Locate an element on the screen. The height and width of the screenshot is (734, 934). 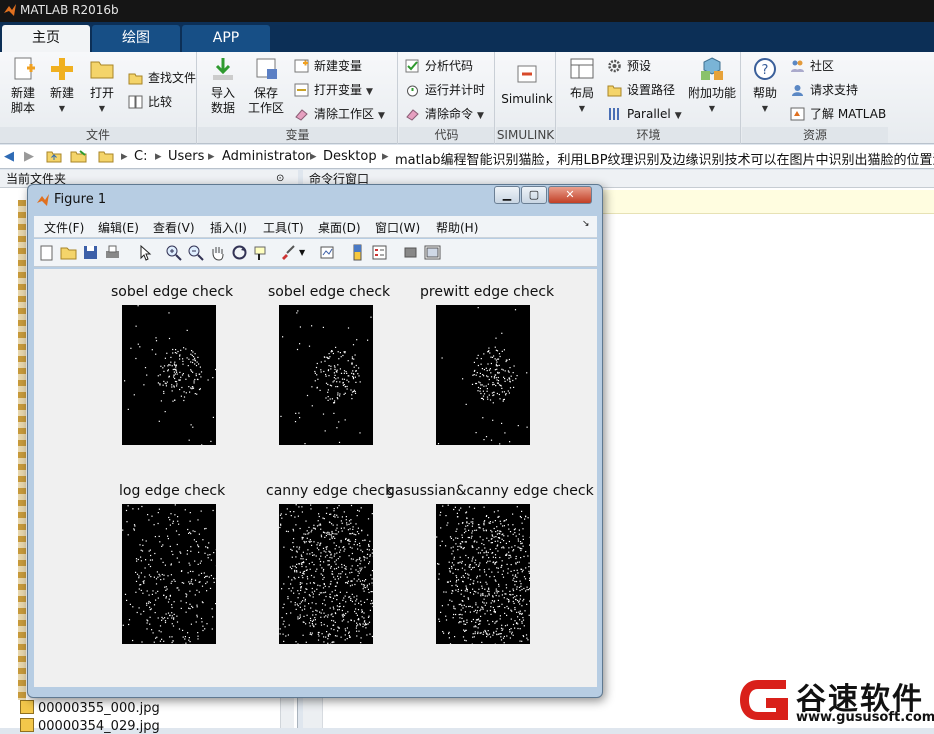
open-file-icon is located at coordinates (68, 252).